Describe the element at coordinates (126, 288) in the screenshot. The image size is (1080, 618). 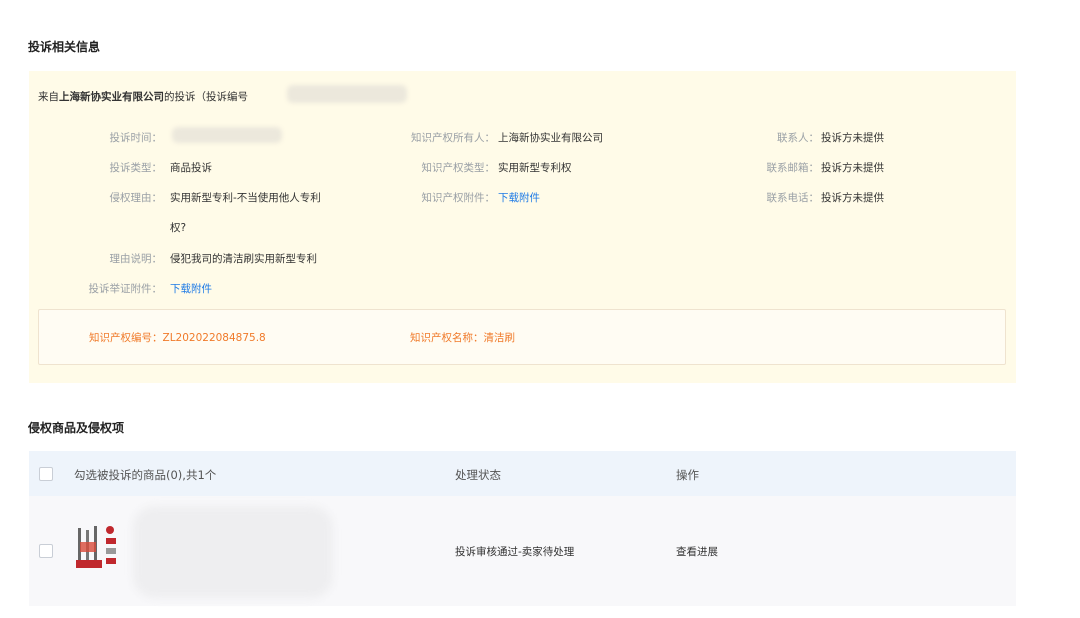
I see `evidence-attachment-label: 投诉举证附件：` at that location.